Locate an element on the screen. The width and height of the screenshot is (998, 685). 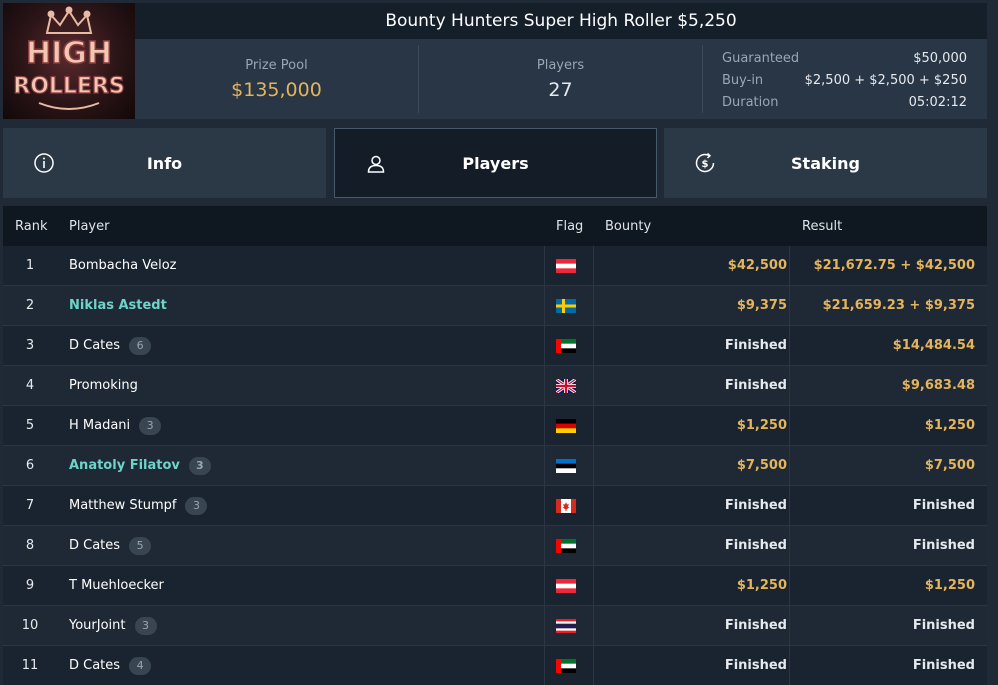
germany-flag is located at coordinates (566, 425).